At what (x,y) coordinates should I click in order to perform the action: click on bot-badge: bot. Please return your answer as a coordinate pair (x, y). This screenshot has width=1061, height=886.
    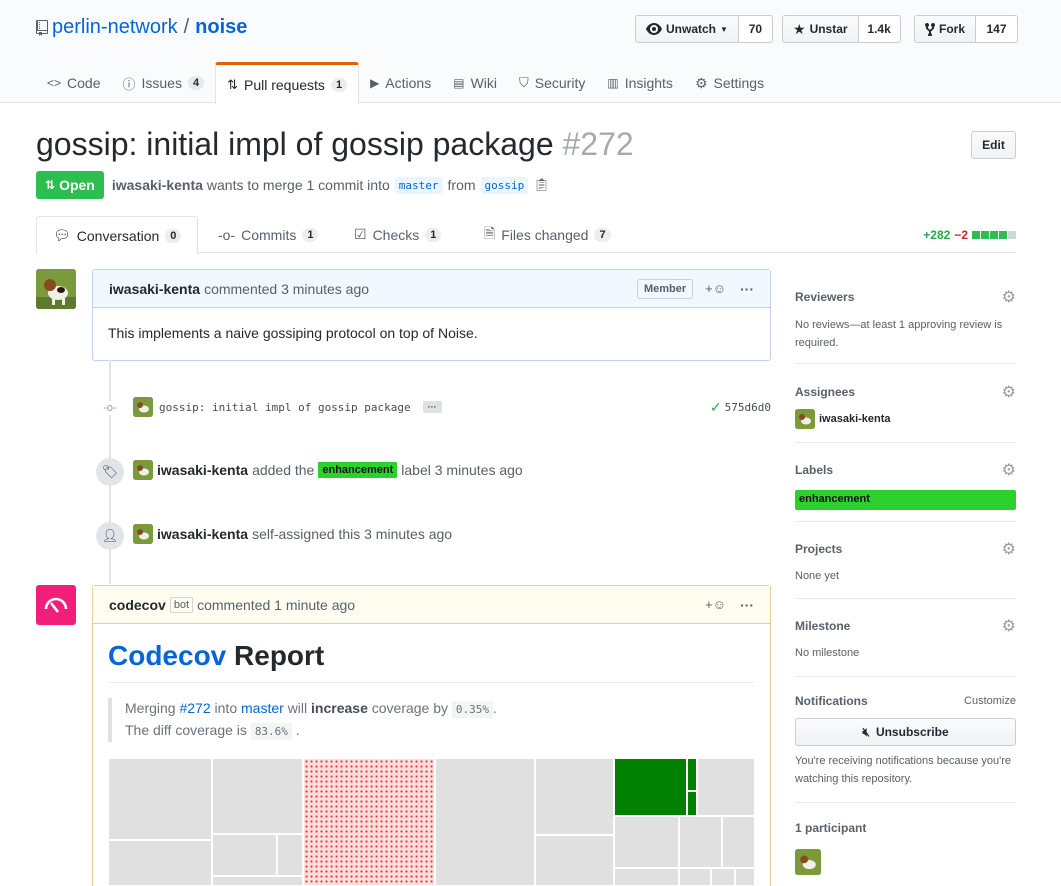
    Looking at the image, I should click on (181, 604).